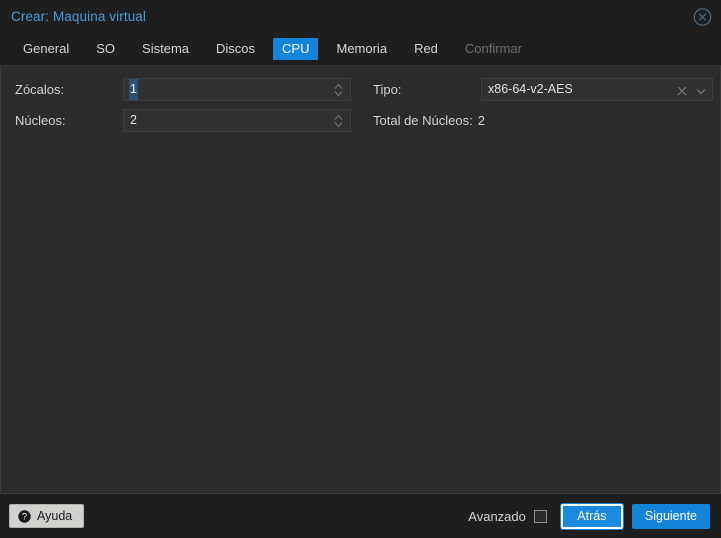  I want to click on tab-general: General, so click(46, 49).